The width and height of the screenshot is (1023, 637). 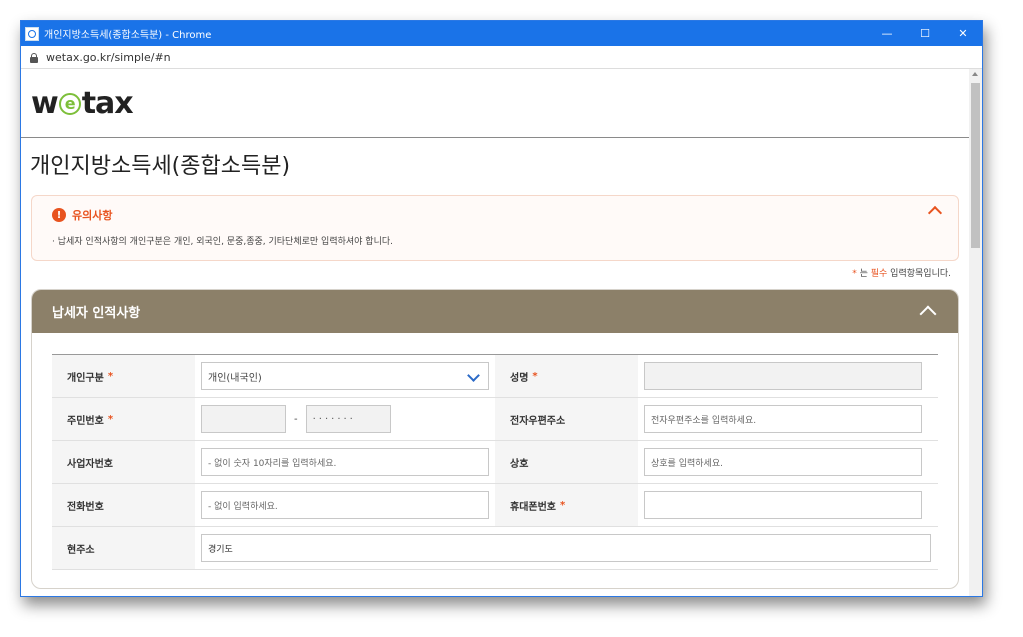 What do you see at coordinates (123, 376) in the screenshot?
I see `type-label: 개인구분 *` at bounding box center [123, 376].